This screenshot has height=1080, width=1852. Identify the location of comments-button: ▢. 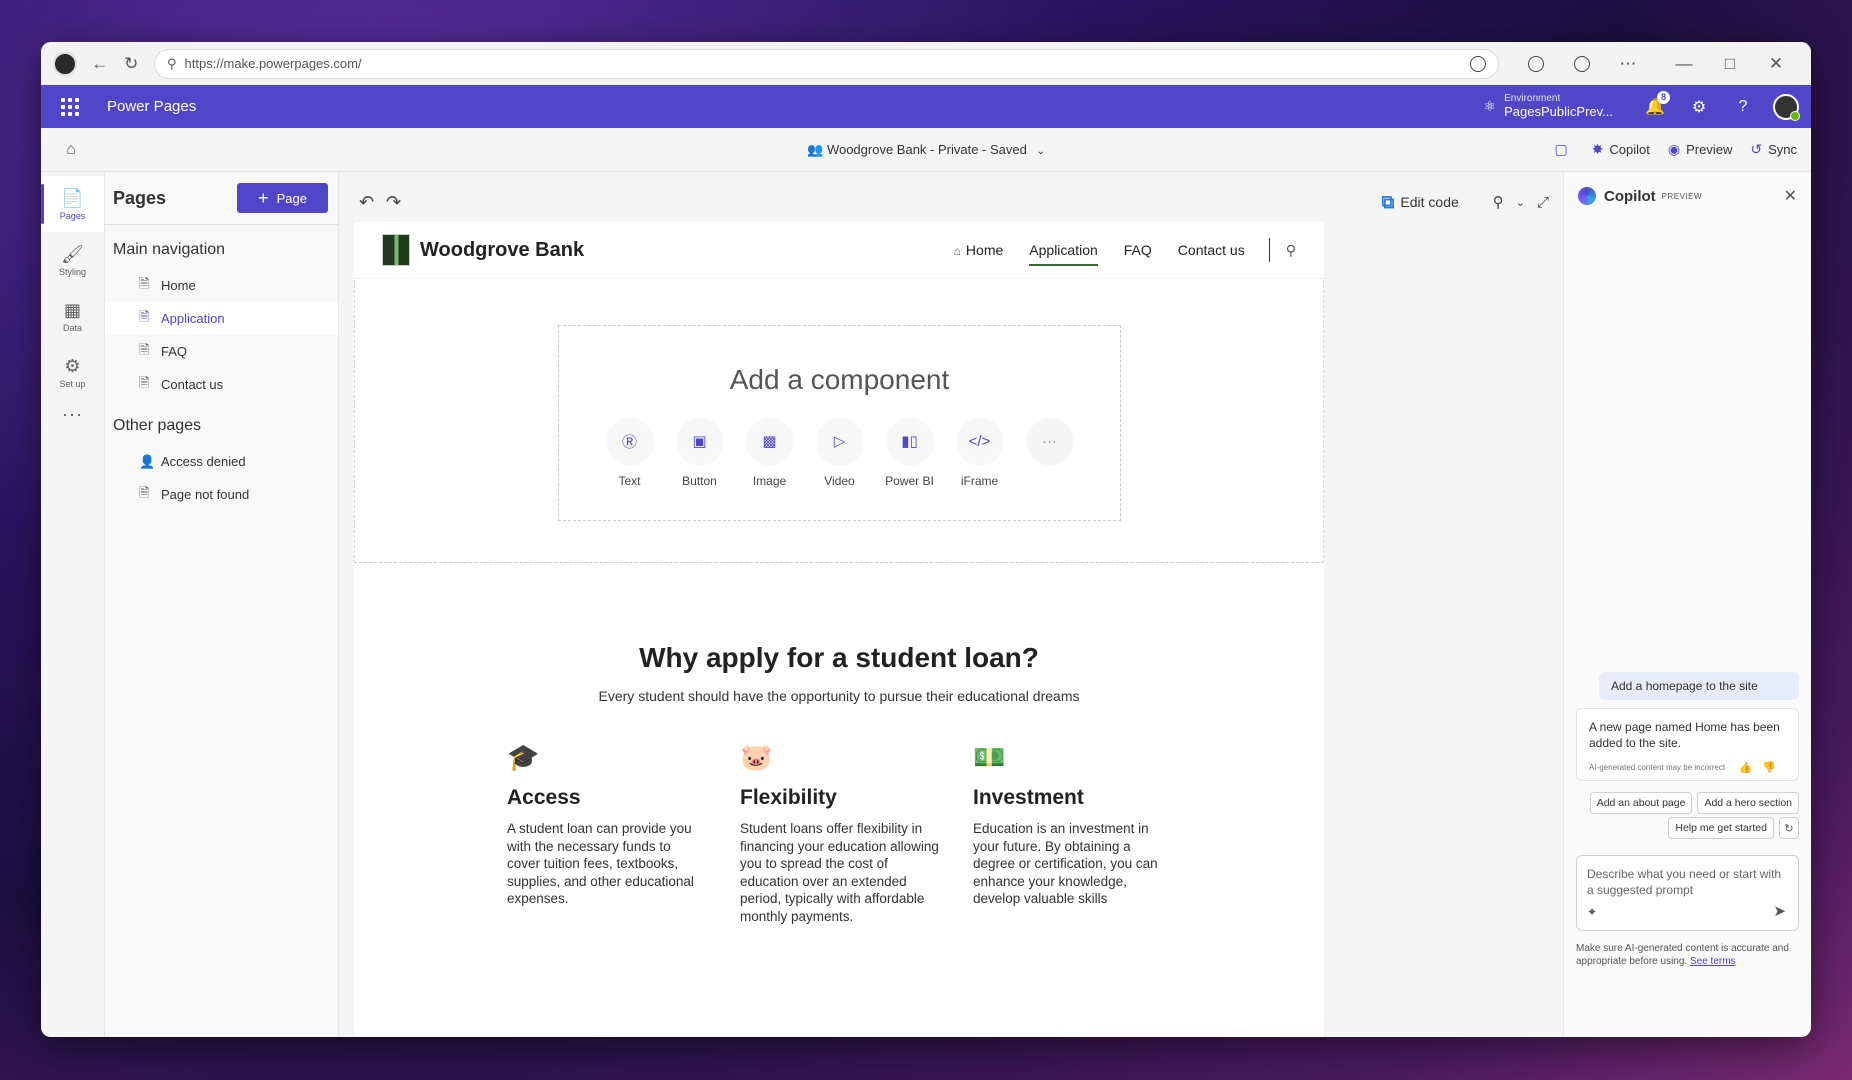
(1563, 149).